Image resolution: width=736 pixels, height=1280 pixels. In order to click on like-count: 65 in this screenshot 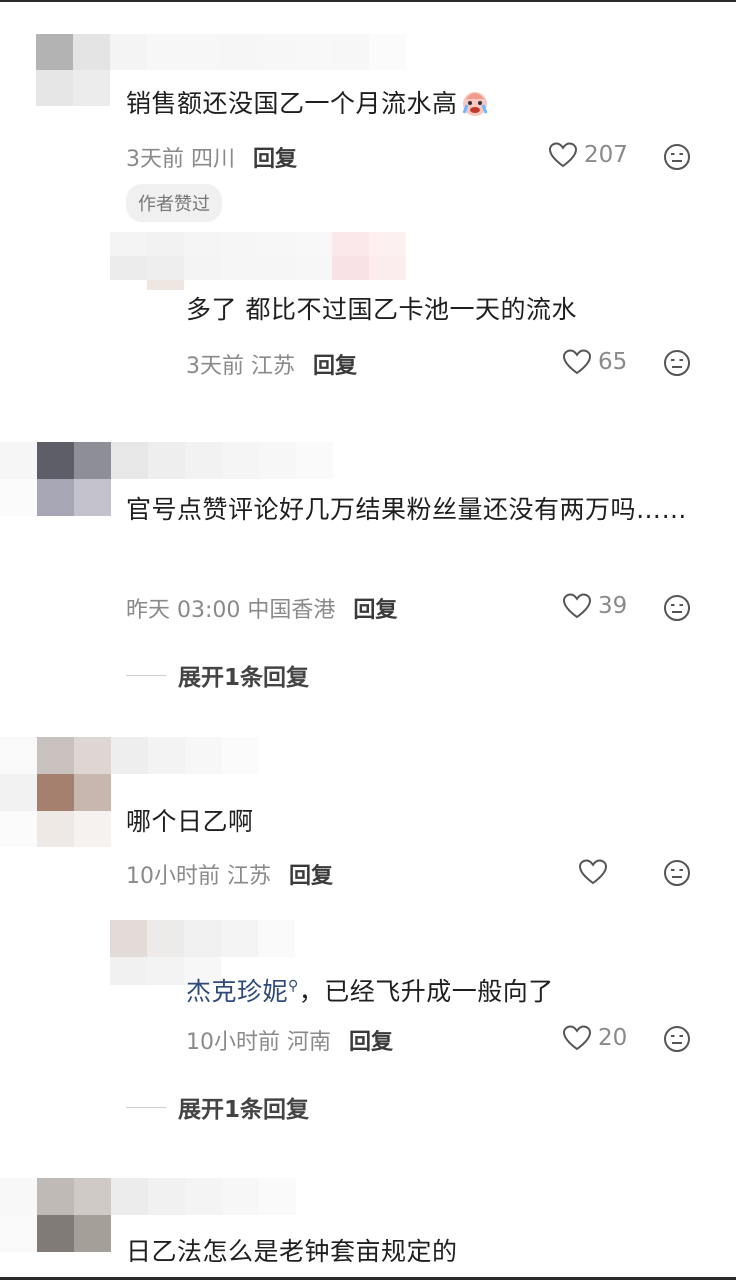, I will do `click(613, 362)`.